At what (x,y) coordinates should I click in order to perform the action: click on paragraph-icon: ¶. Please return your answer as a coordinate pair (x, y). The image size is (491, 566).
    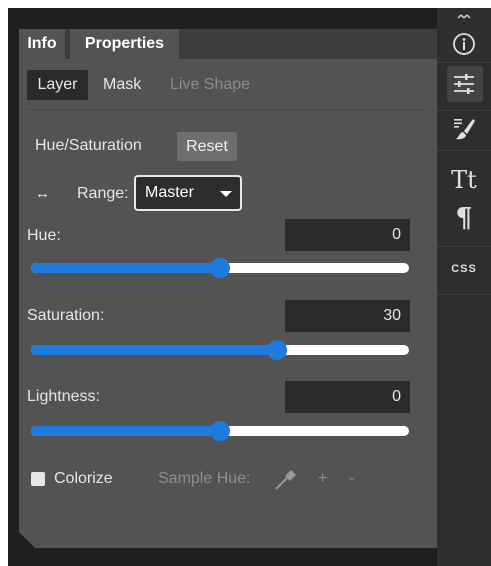
    Looking at the image, I should click on (464, 218).